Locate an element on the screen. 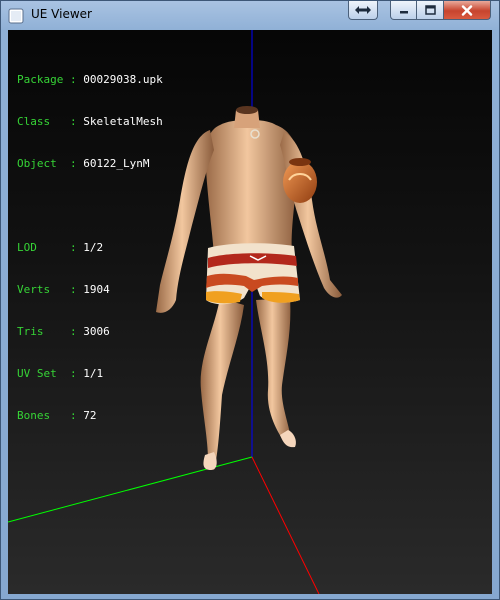  info-row-bones: Bones : 72 is located at coordinates (90, 416).